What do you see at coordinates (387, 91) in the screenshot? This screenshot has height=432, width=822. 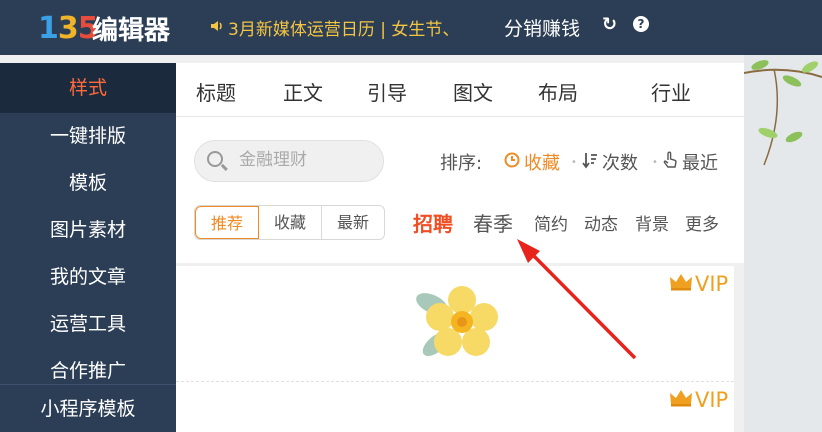 I see `tab-guide: 引导` at bounding box center [387, 91].